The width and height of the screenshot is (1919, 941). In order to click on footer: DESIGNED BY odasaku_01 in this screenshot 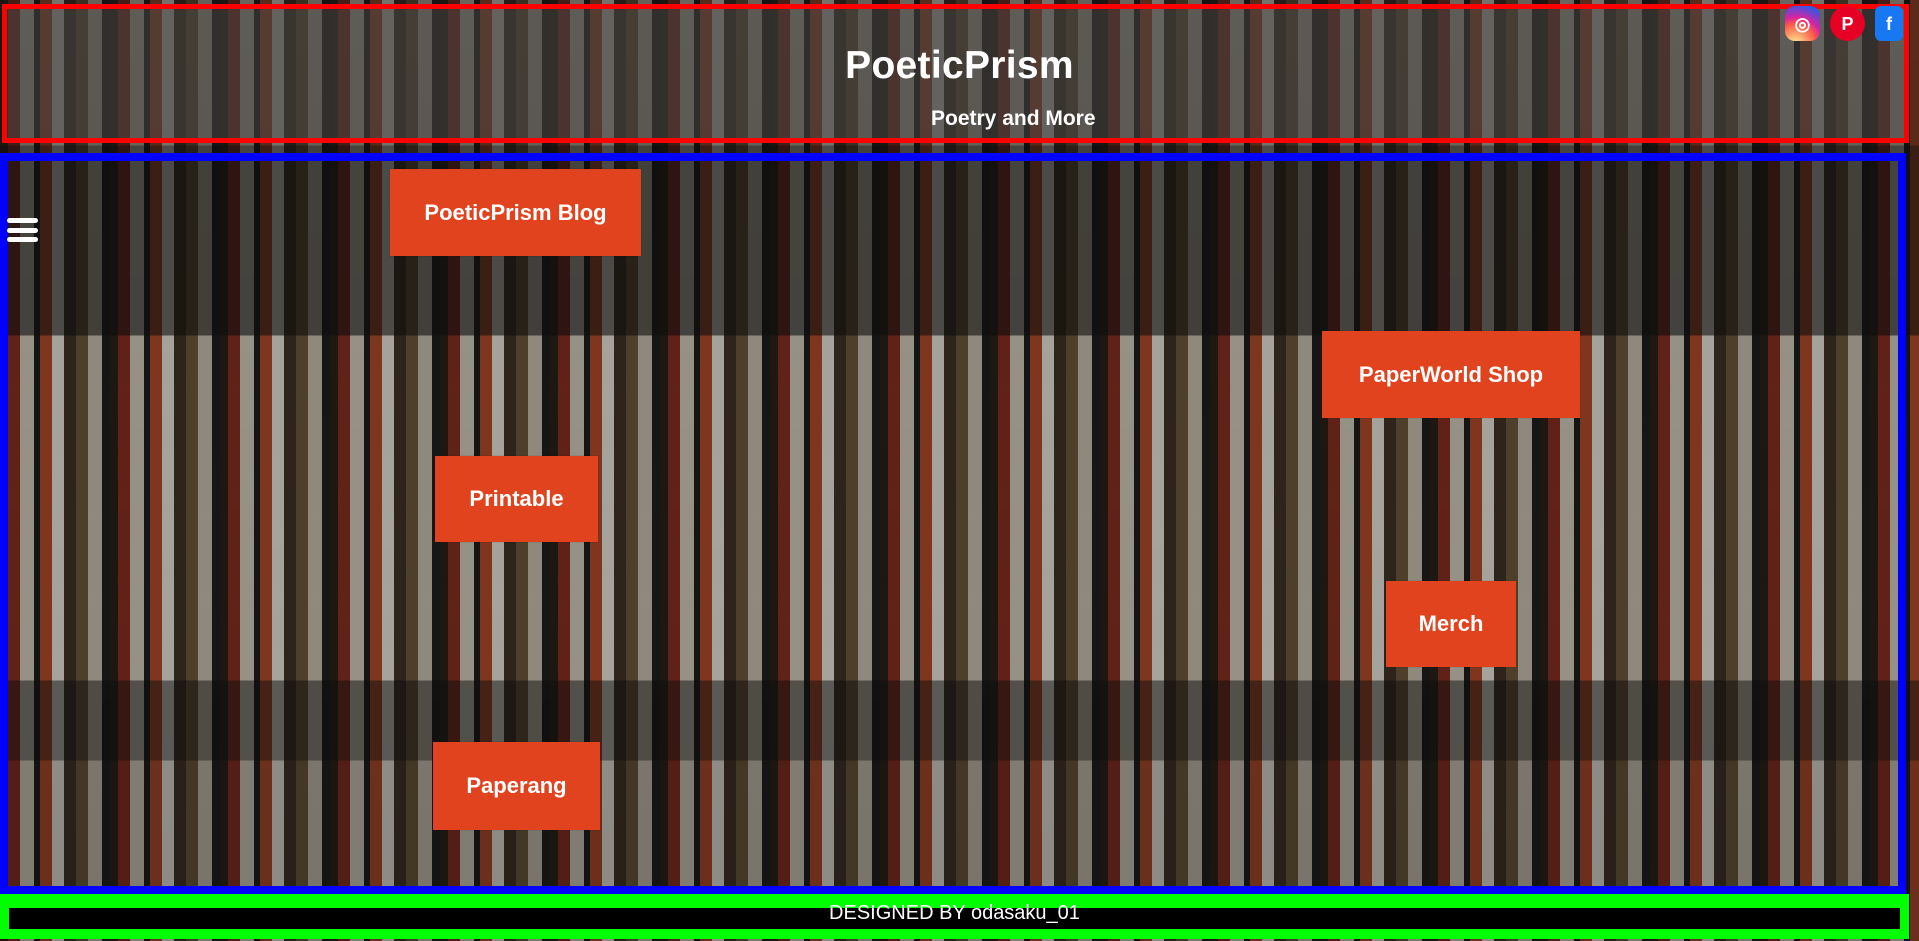, I will do `click(954, 916)`.